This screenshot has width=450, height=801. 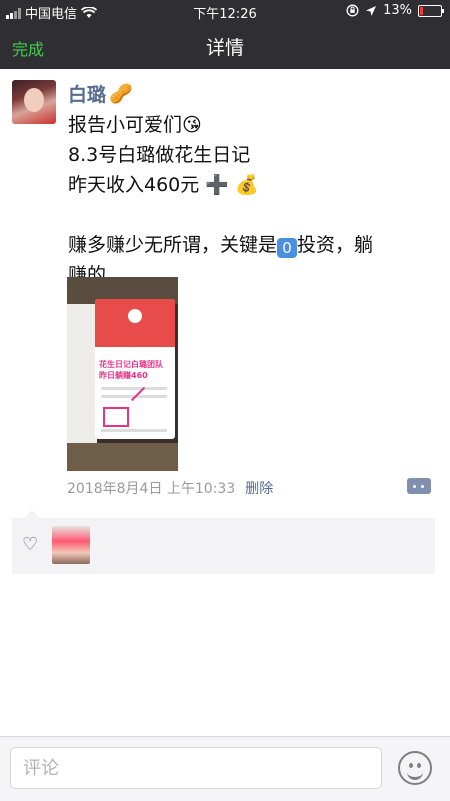 What do you see at coordinates (116, 417) in the screenshot?
I see `highlight-box` at bounding box center [116, 417].